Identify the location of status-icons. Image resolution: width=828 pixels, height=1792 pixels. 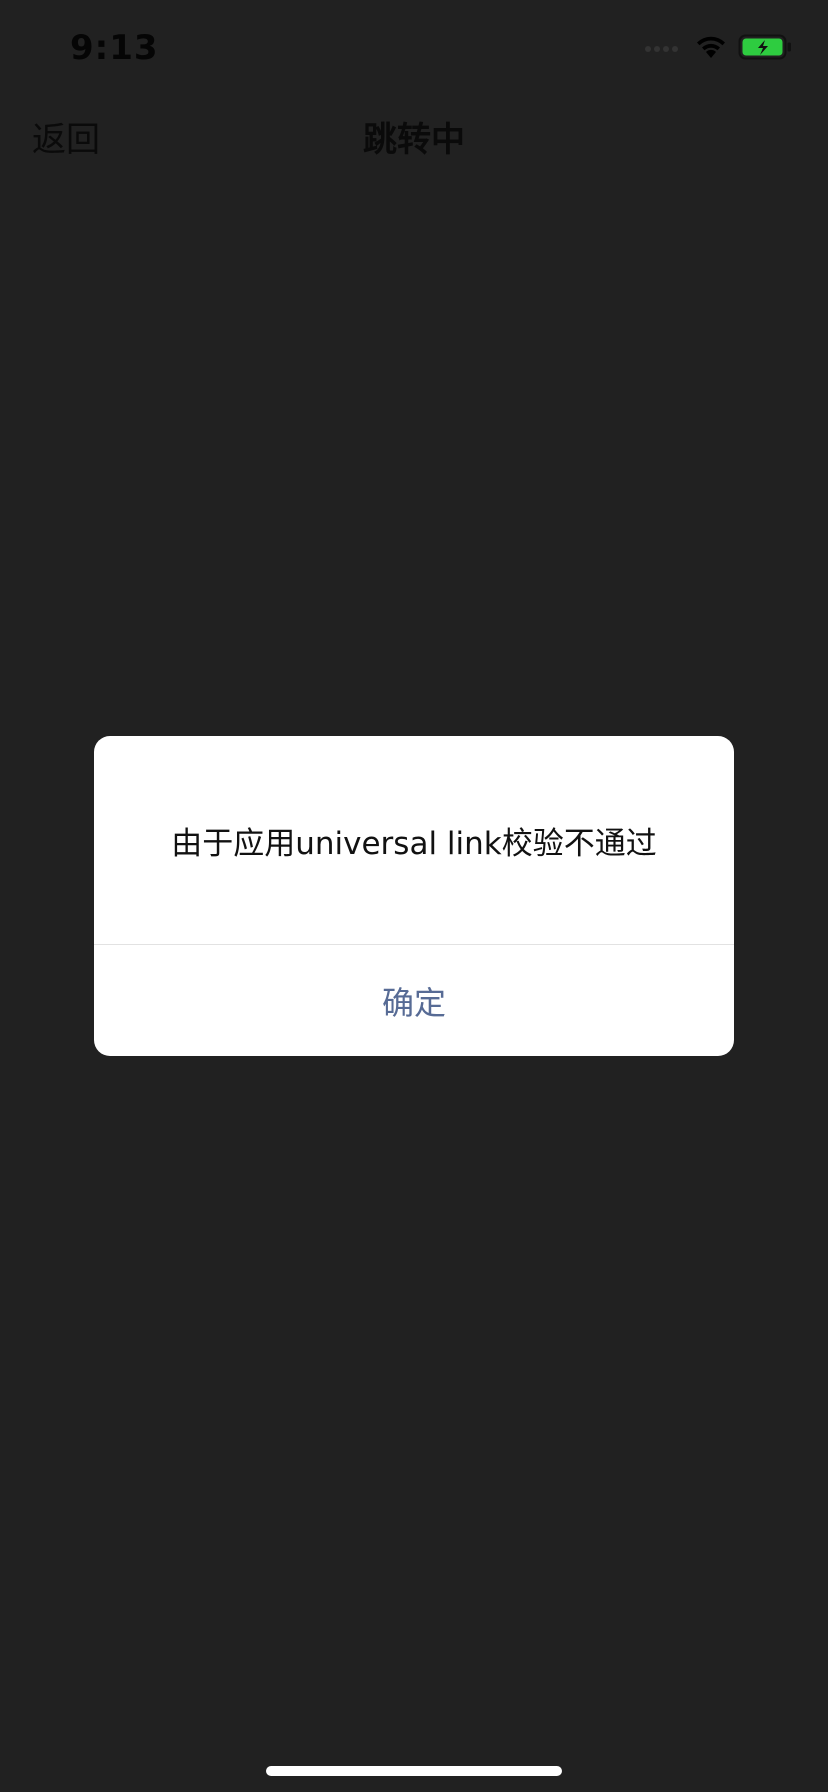
(718, 49).